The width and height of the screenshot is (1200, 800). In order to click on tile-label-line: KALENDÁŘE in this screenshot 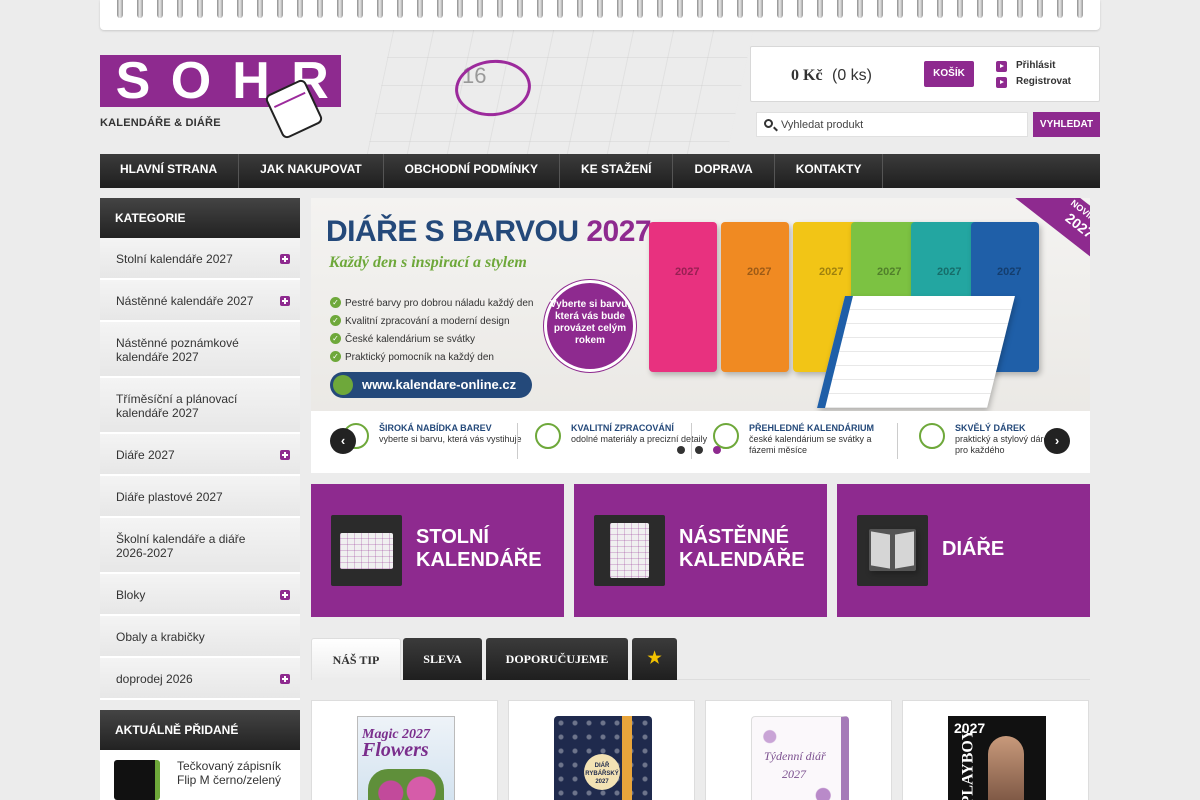, I will do `click(742, 560)`.